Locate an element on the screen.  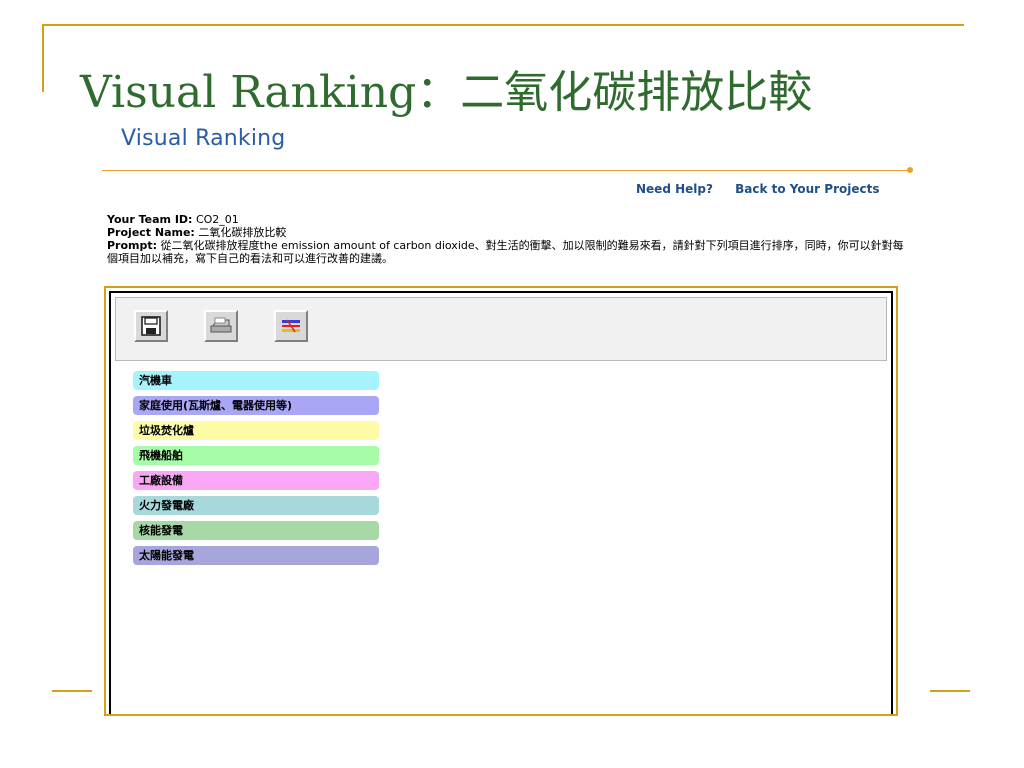
save-icon is located at coordinates (151, 326).